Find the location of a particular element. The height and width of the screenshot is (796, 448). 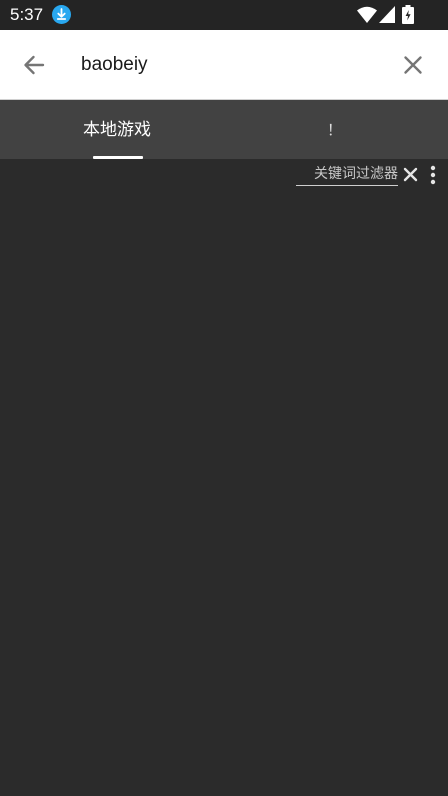

more-vertical-icon is located at coordinates (433, 175).